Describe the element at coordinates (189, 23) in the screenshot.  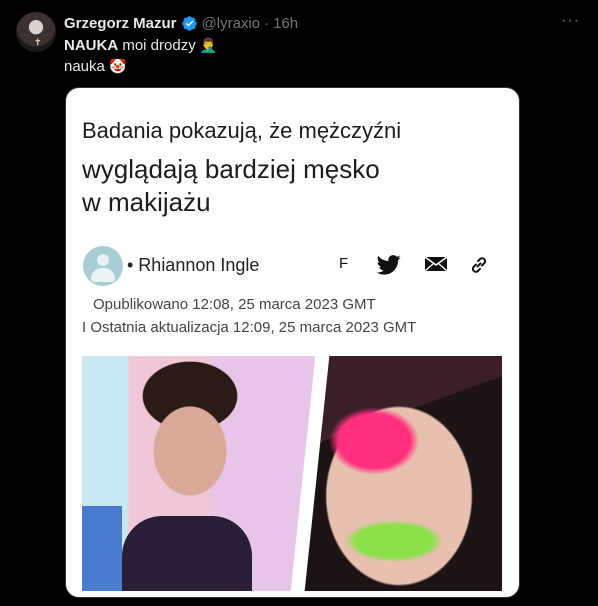
I see `verified-badge-icon` at that location.